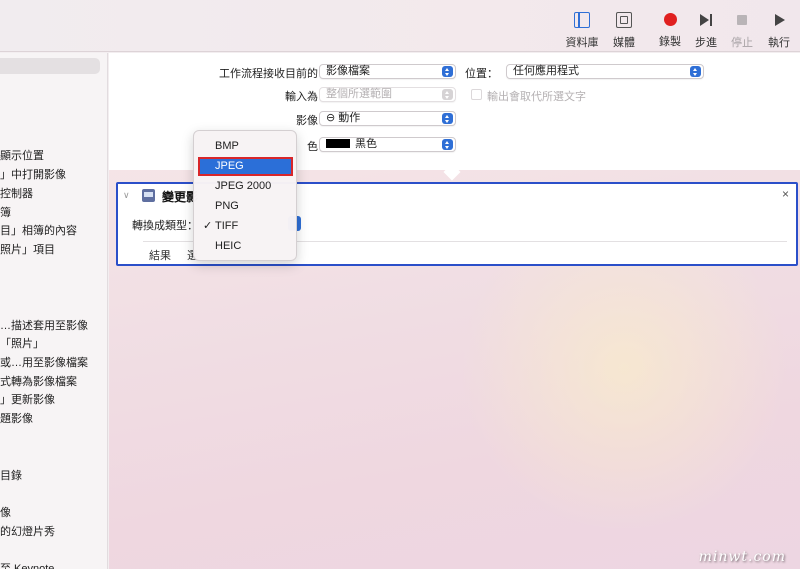 The image size is (800, 569). What do you see at coordinates (742, 557) in the screenshot?
I see `watermark: minwt.com` at bounding box center [742, 557].